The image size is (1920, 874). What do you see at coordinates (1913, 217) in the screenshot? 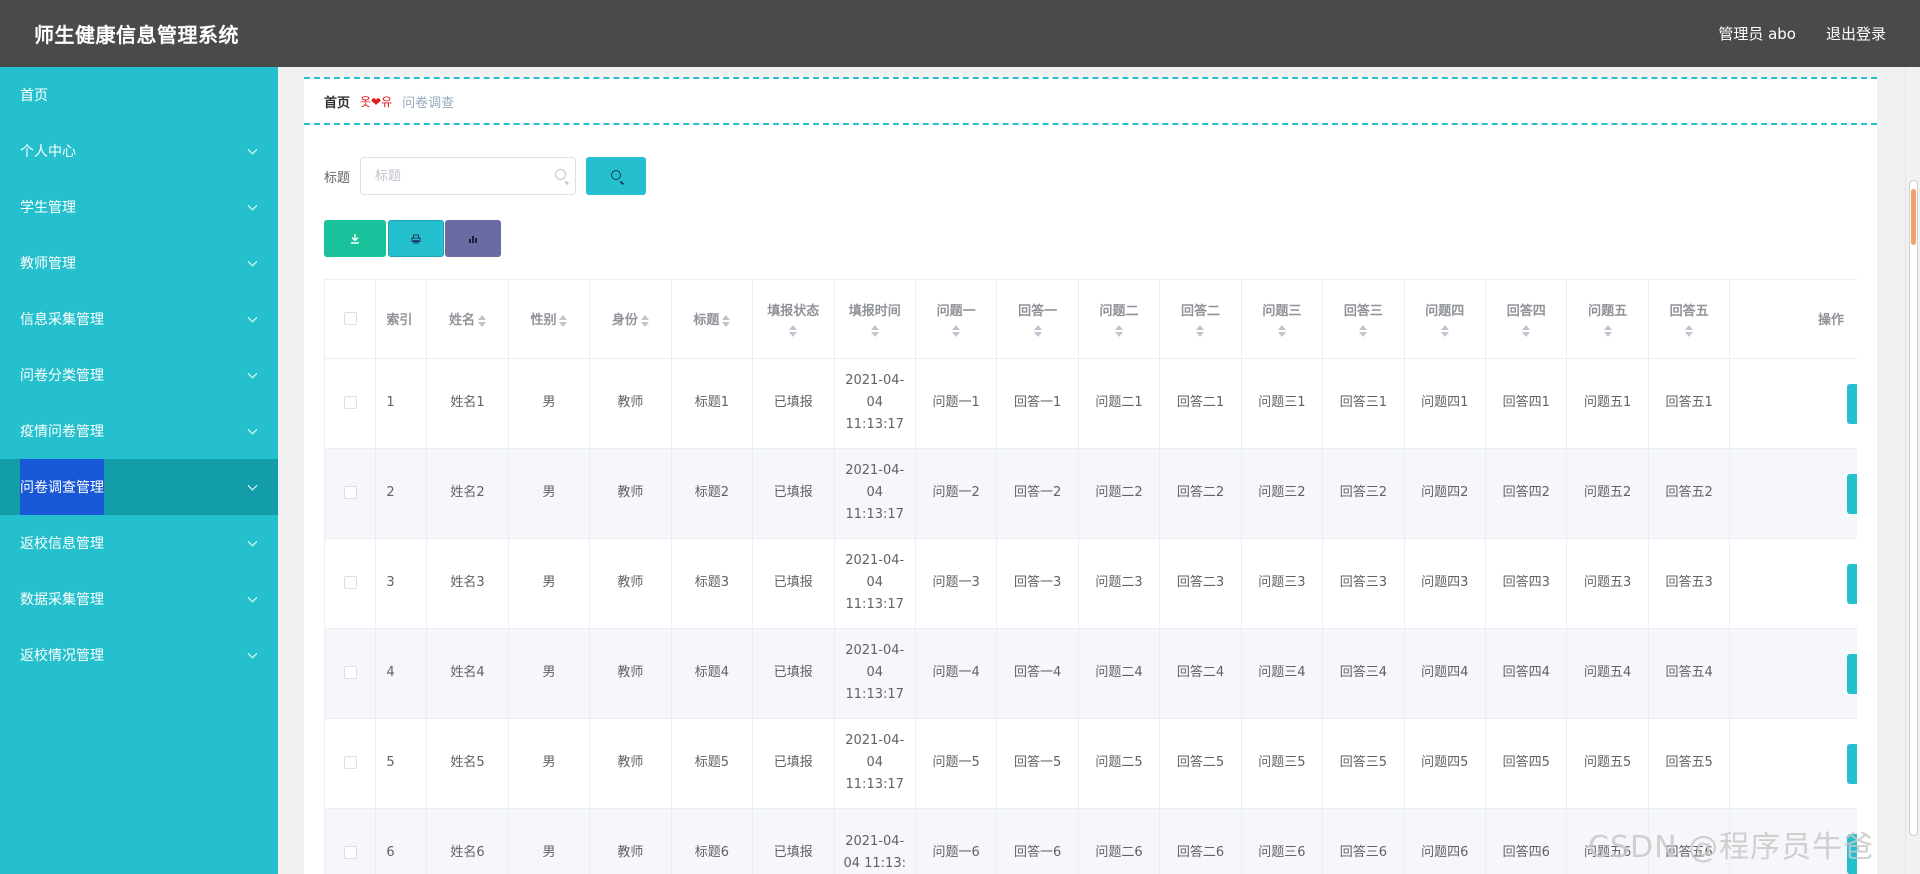
I see `scrollbar-thumb-handle` at bounding box center [1913, 217].